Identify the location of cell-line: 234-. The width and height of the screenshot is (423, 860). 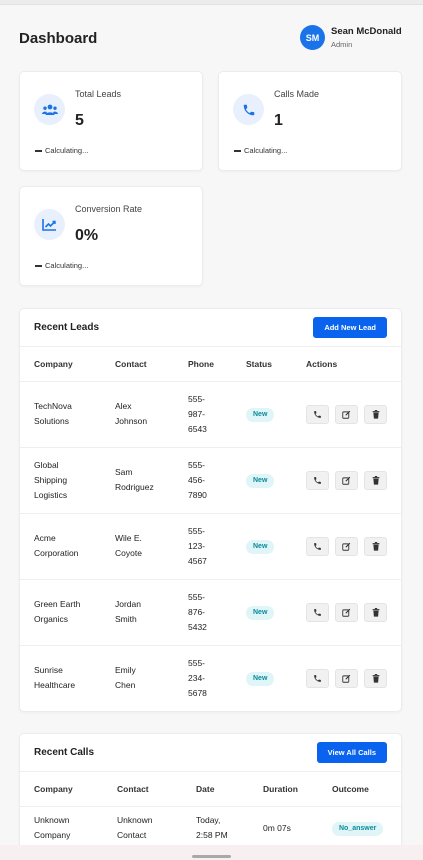
(197, 677).